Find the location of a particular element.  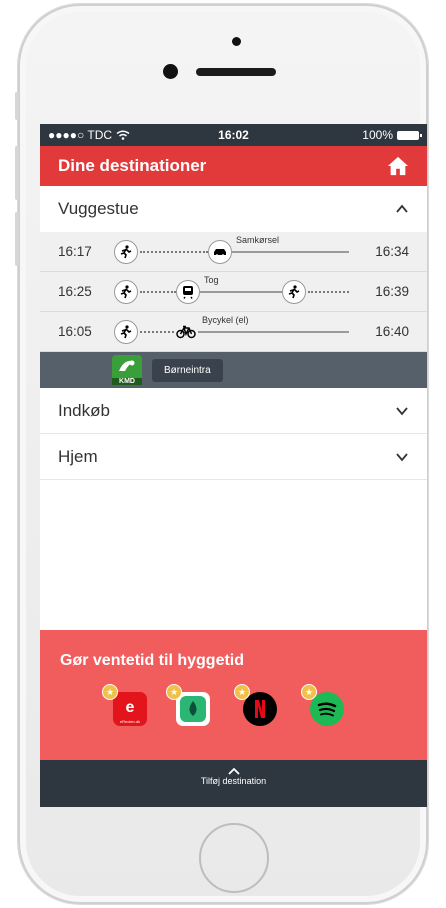

front-camera is located at coordinates (170, 71).